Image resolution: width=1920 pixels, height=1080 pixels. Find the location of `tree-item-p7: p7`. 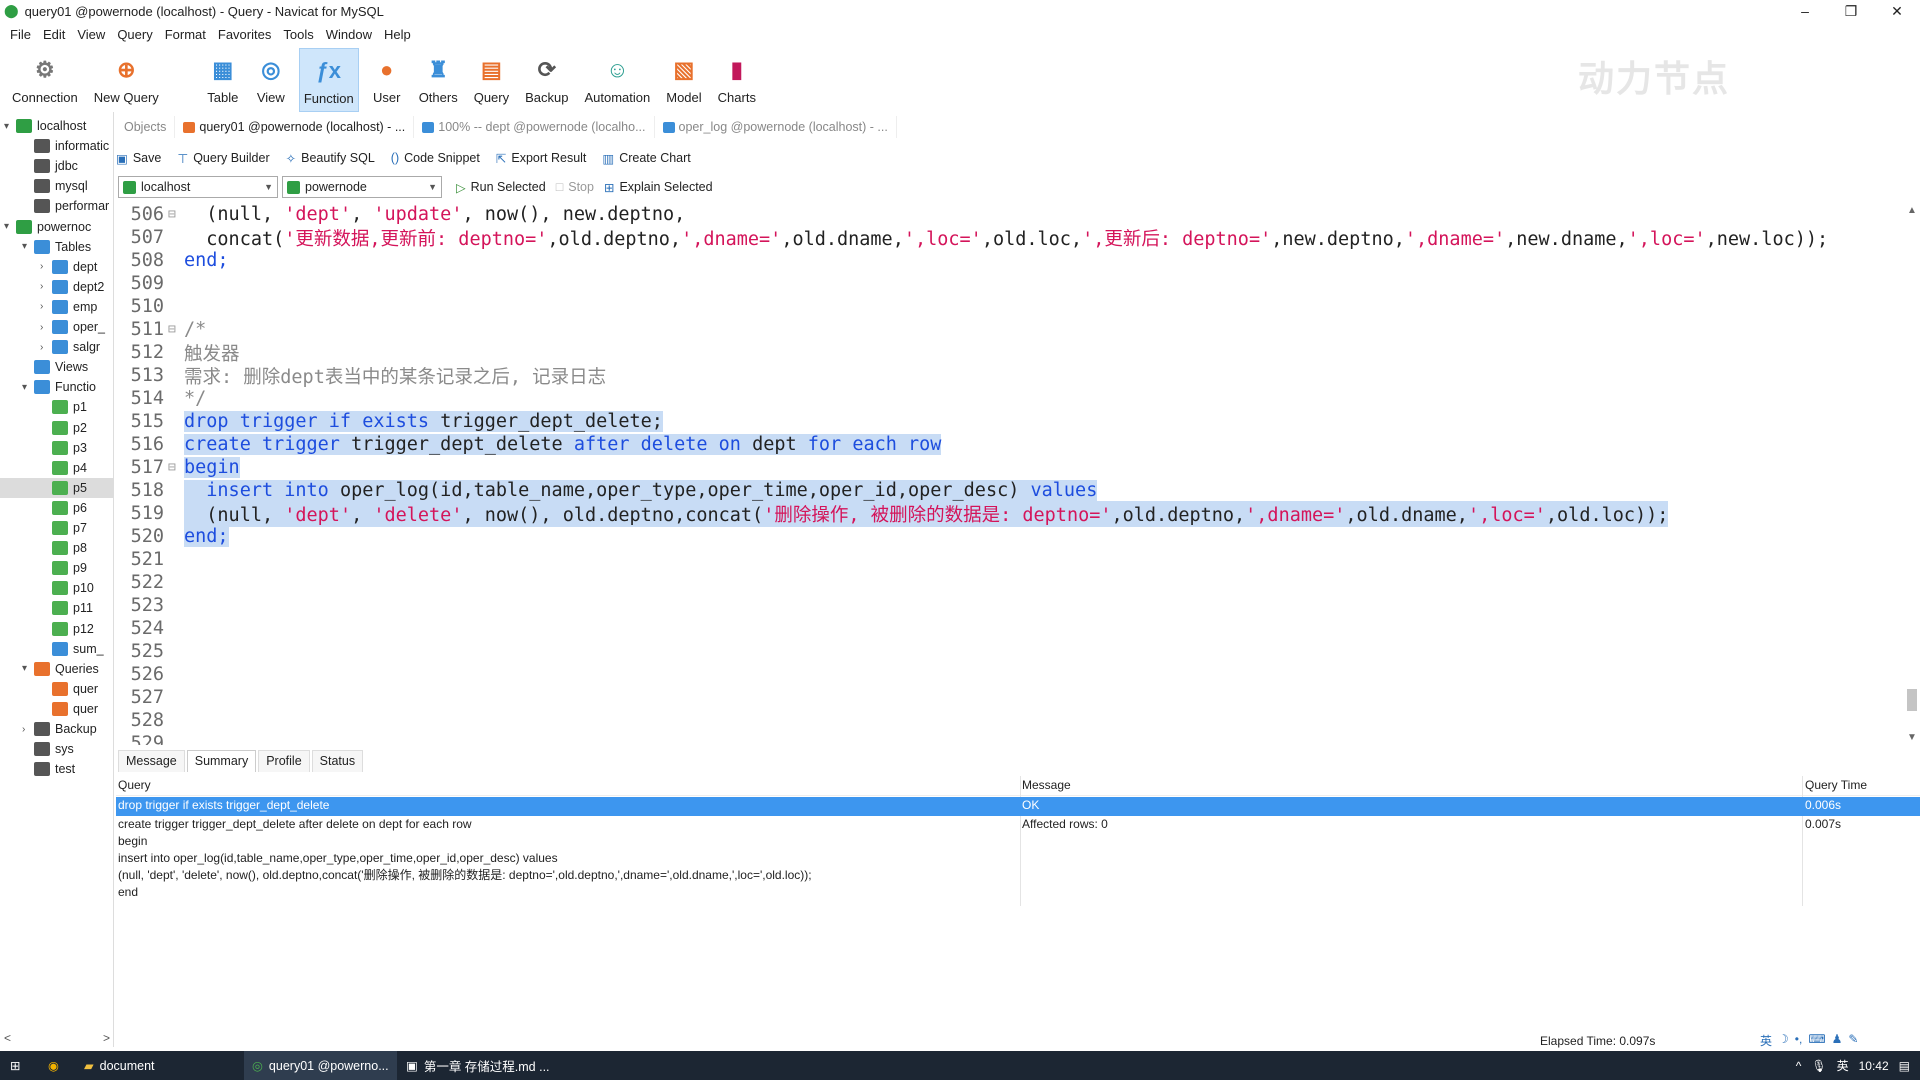

tree-item-p7: p7 is located at coordinates (57, 528).